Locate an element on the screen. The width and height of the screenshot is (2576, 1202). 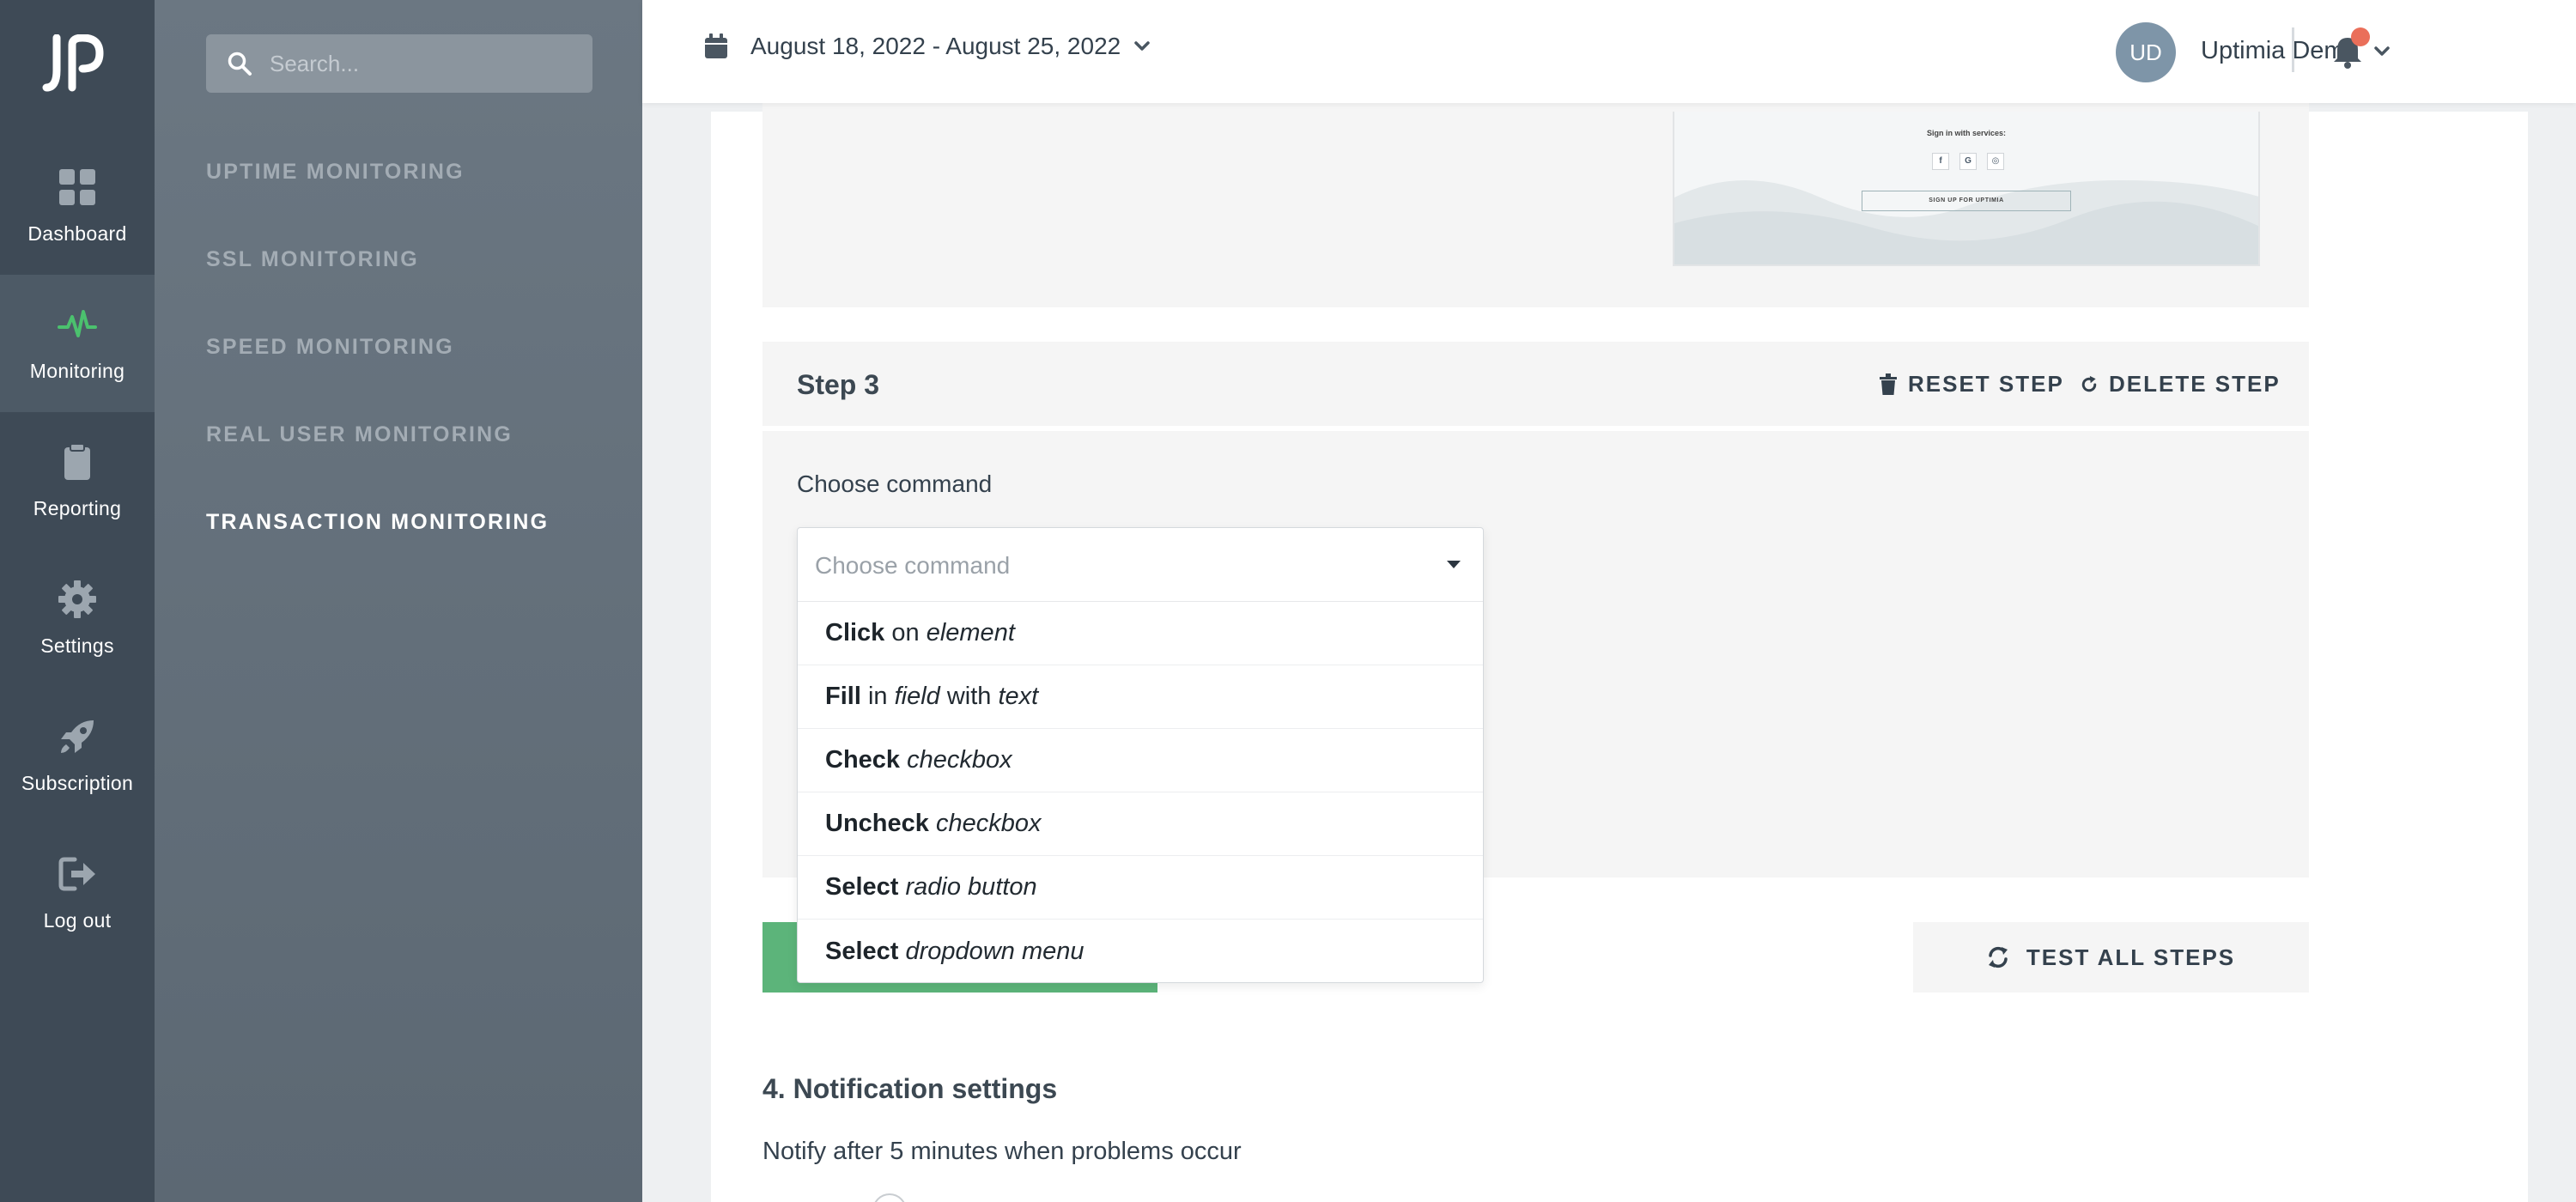
notification-settings-heading: 4. Notification settings is located at coordinates (910, 1088).